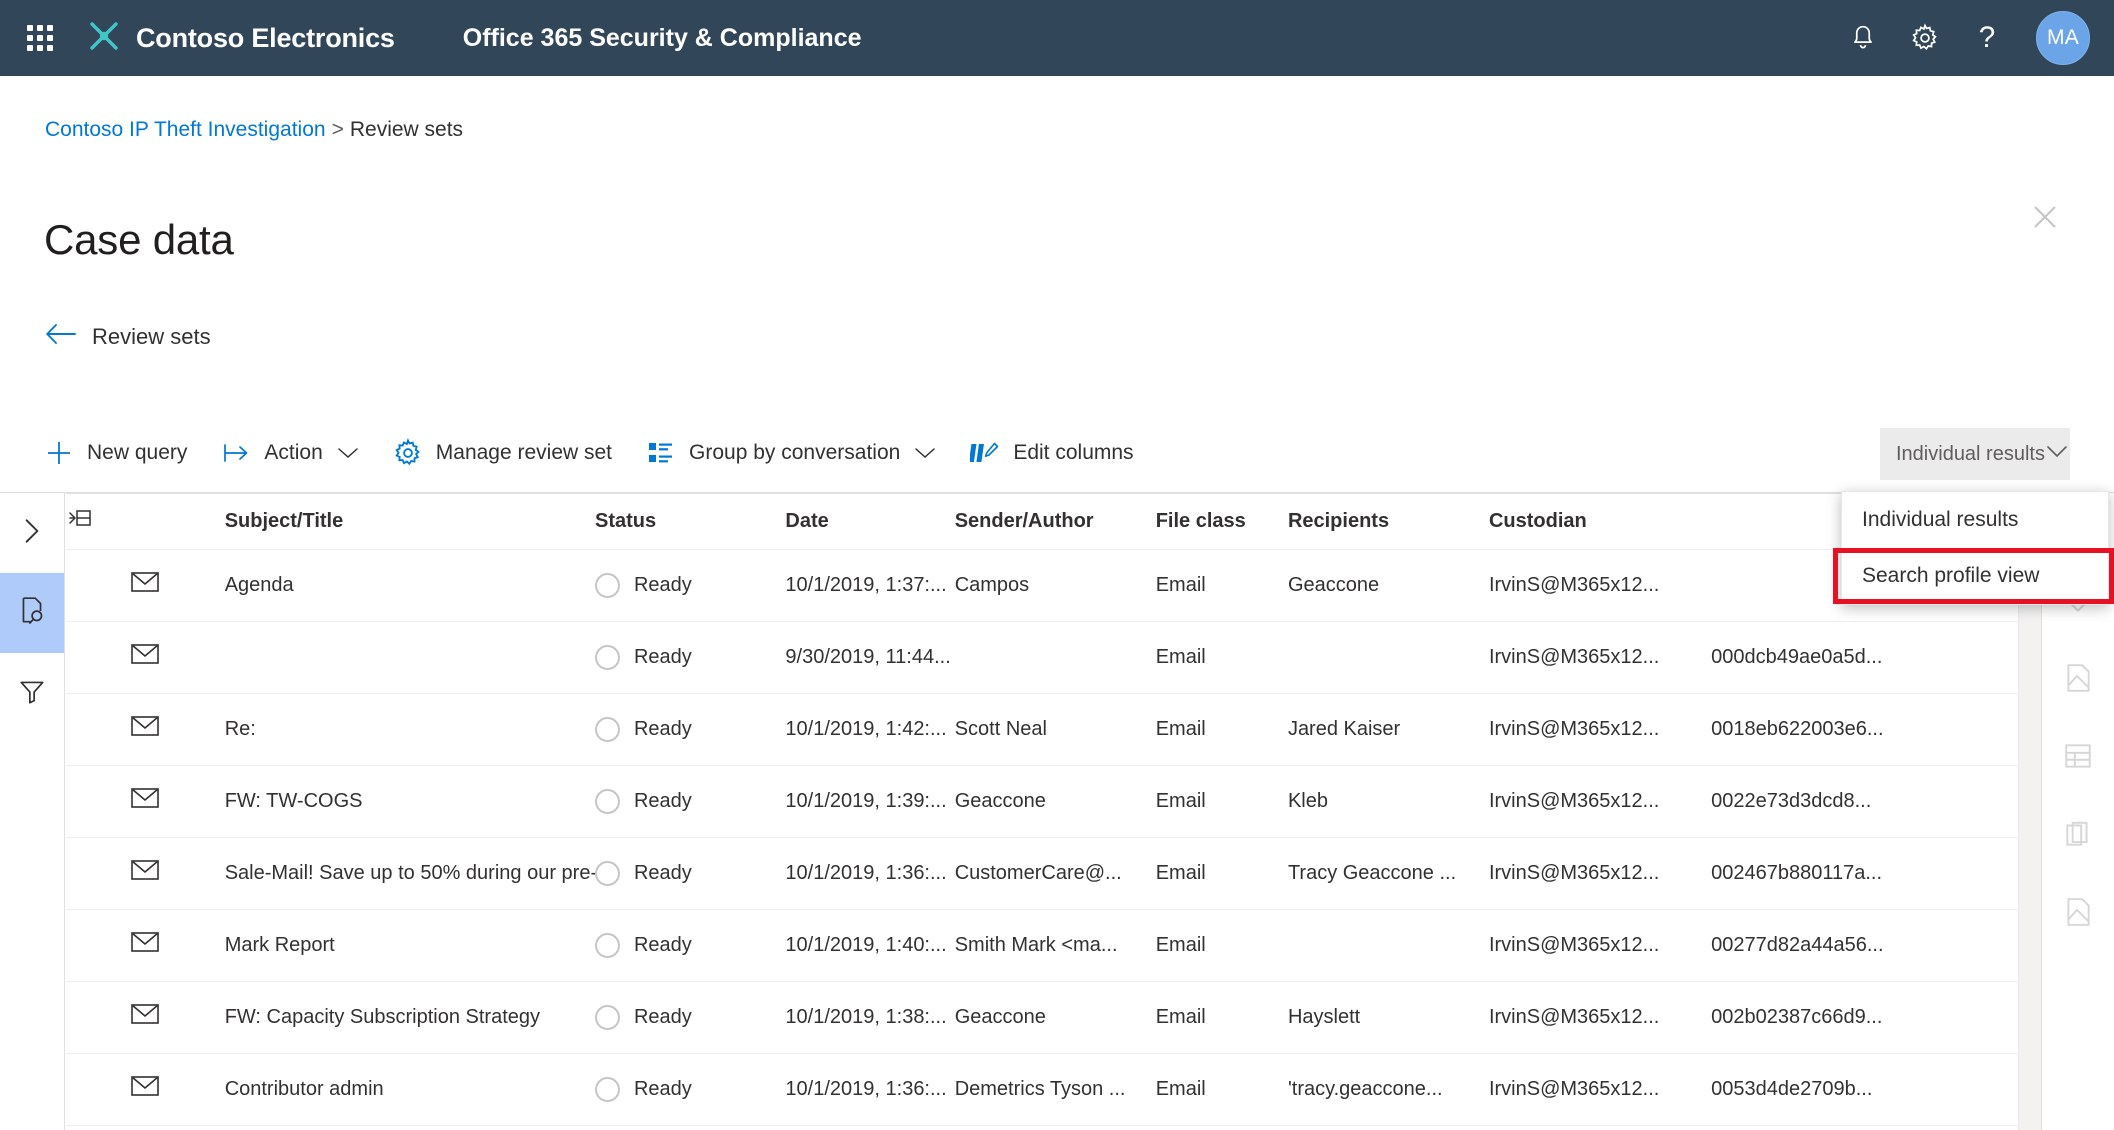  I want to click on column-header-select-toggle, so click(145, 522).